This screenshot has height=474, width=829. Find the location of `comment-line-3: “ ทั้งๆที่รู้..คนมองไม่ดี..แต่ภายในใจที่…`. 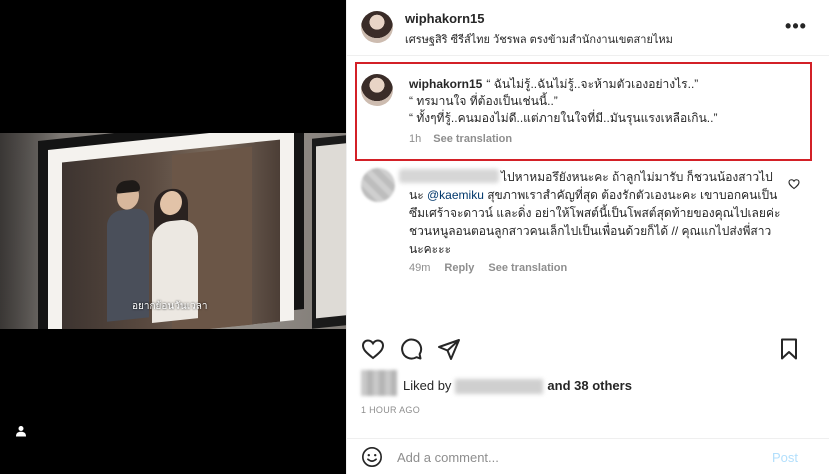

comment-line-3: “ ทั้งๆที่รู้..คนมองไม่ดี..แต่ภายในใจที่… is located at coordinates (563, 118).